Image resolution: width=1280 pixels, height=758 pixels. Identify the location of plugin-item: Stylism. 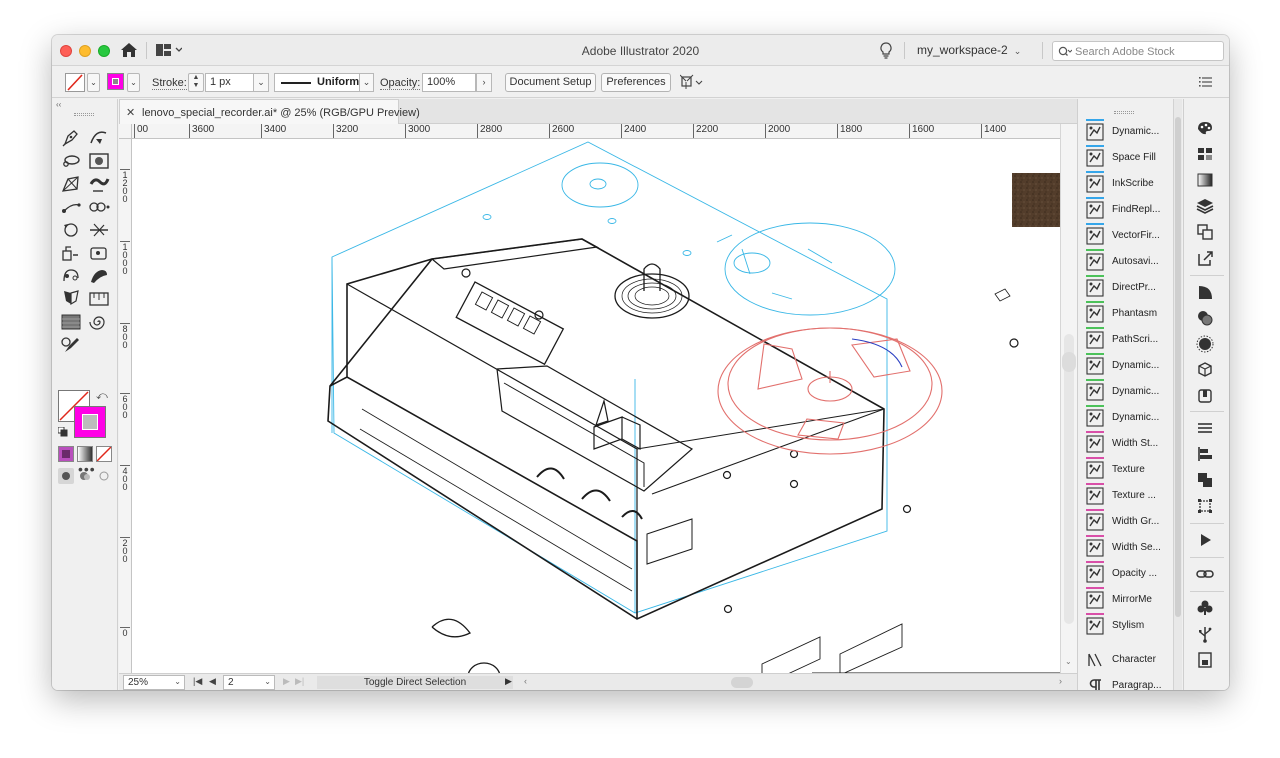
(1126, 625).